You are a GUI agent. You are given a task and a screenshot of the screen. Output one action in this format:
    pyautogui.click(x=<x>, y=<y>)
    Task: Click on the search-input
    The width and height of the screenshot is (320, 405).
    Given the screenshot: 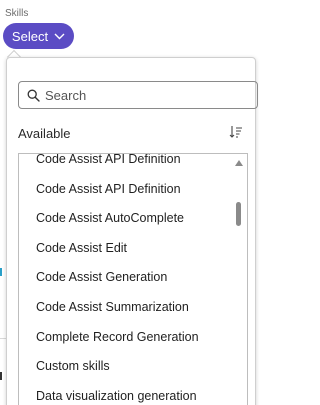 What is the action you would take?
    pyautogui.click(x=140, y=95)
    